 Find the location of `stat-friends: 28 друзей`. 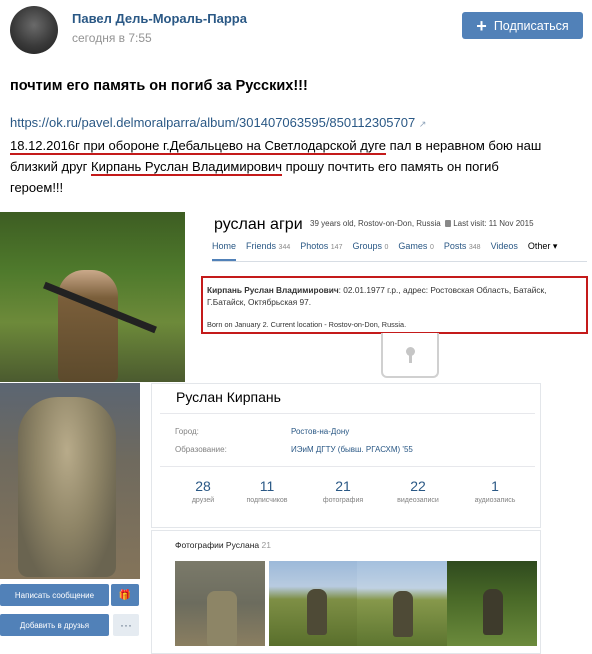

stat-friends: 28 друзей is located at coordinates (203, 491).